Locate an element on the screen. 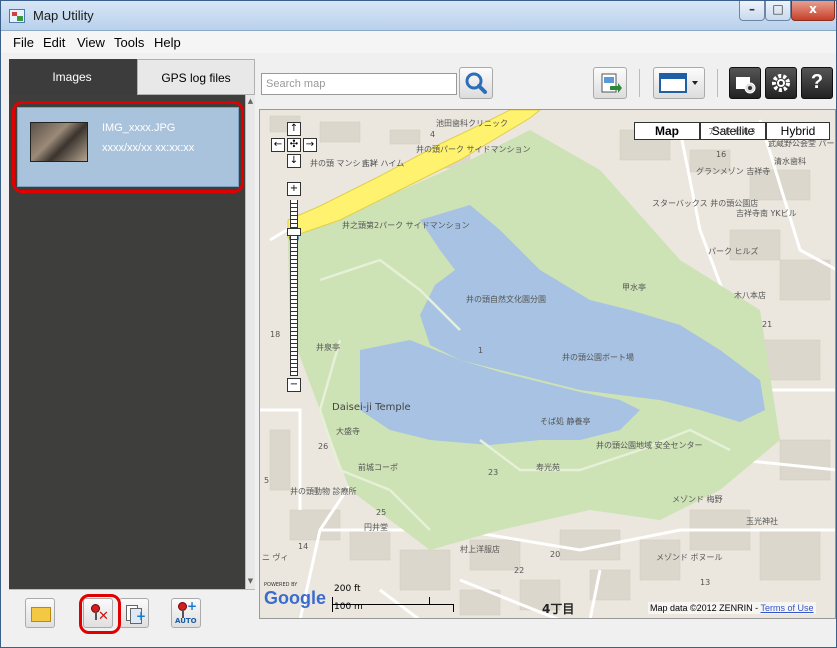 This screenshot has width=837, height=648. map-label: パーク ヒルズ is located at coordinates (733, 251).